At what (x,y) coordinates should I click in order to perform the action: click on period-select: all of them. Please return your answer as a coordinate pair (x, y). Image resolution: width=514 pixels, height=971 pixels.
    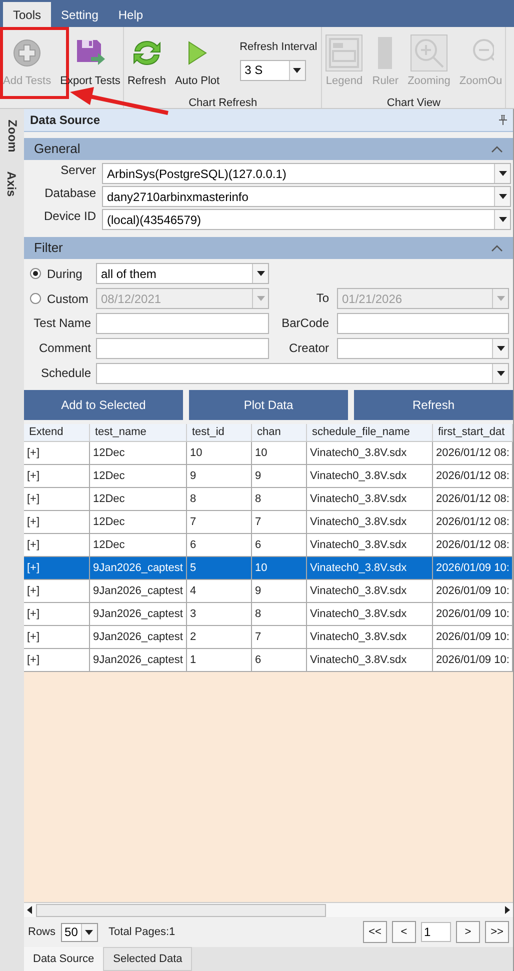
    Looking at the image, I should click on (182, 273).